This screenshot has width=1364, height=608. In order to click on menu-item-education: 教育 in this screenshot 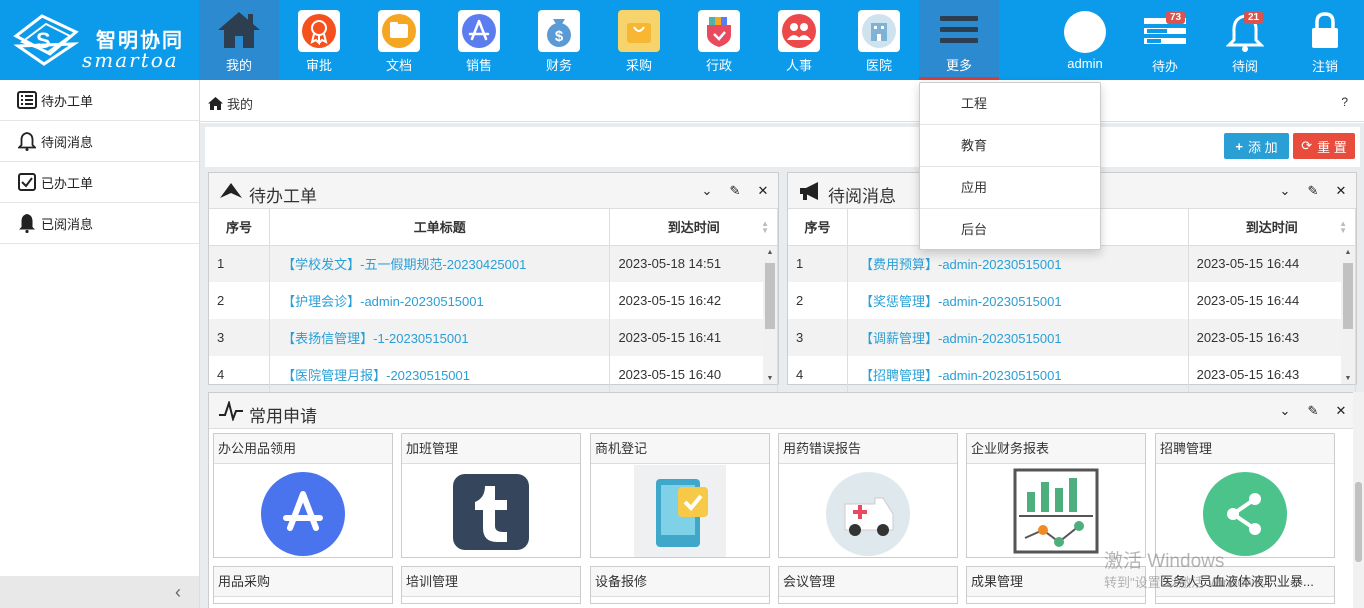, I will do `click(1010, 146)`.